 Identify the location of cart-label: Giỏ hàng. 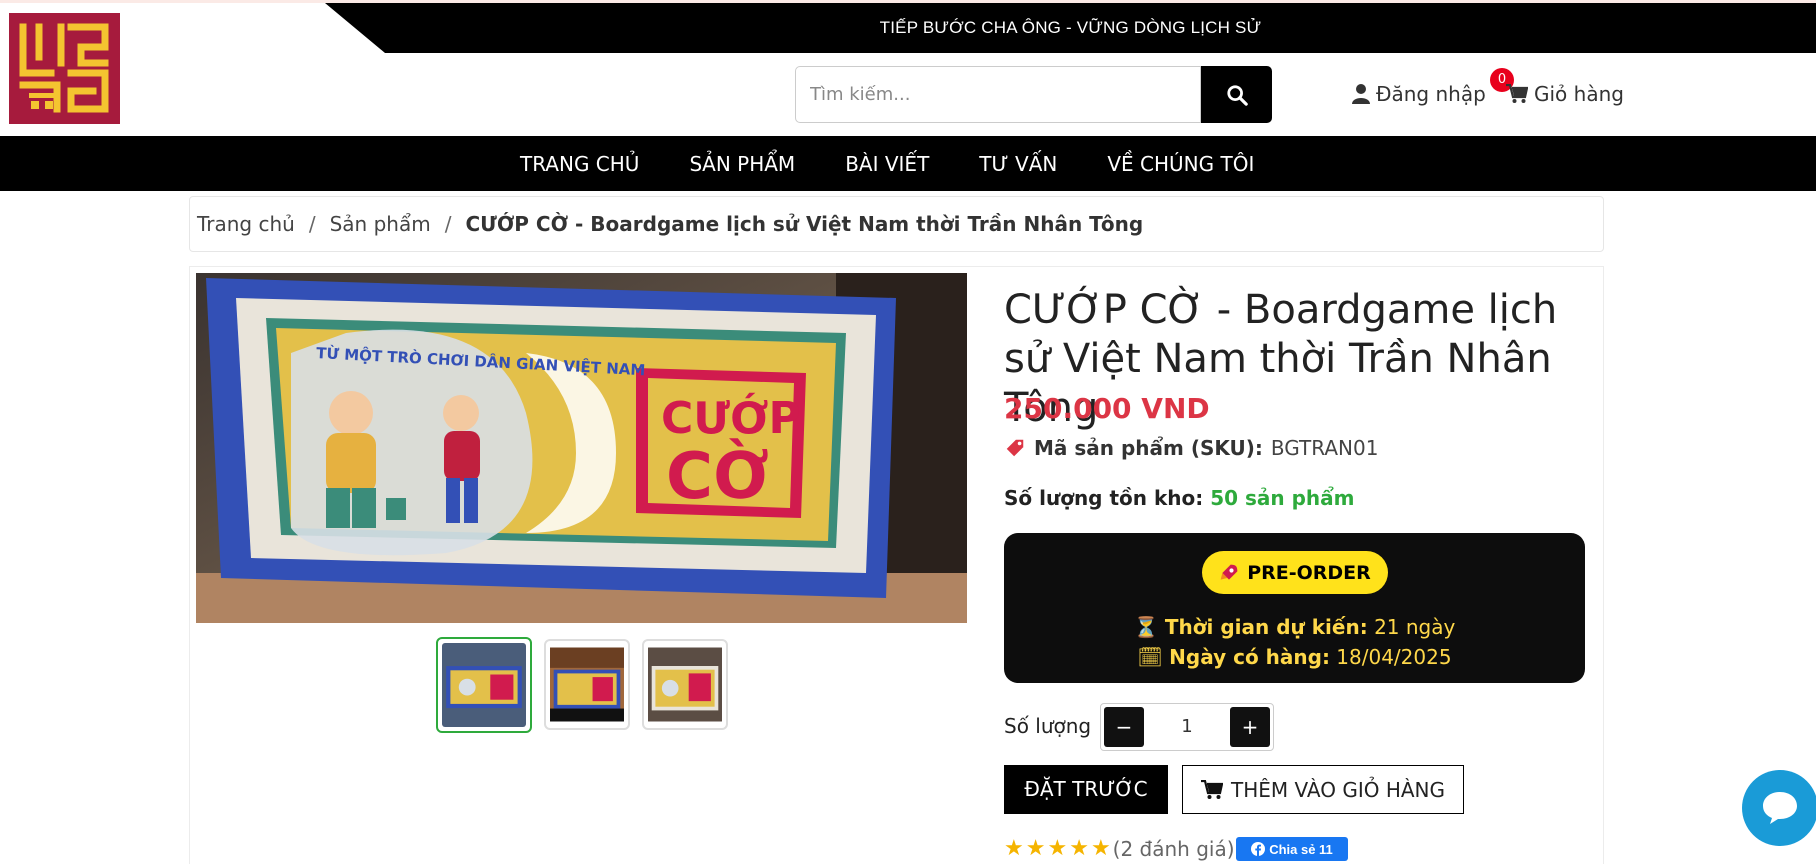
(1579, 94).